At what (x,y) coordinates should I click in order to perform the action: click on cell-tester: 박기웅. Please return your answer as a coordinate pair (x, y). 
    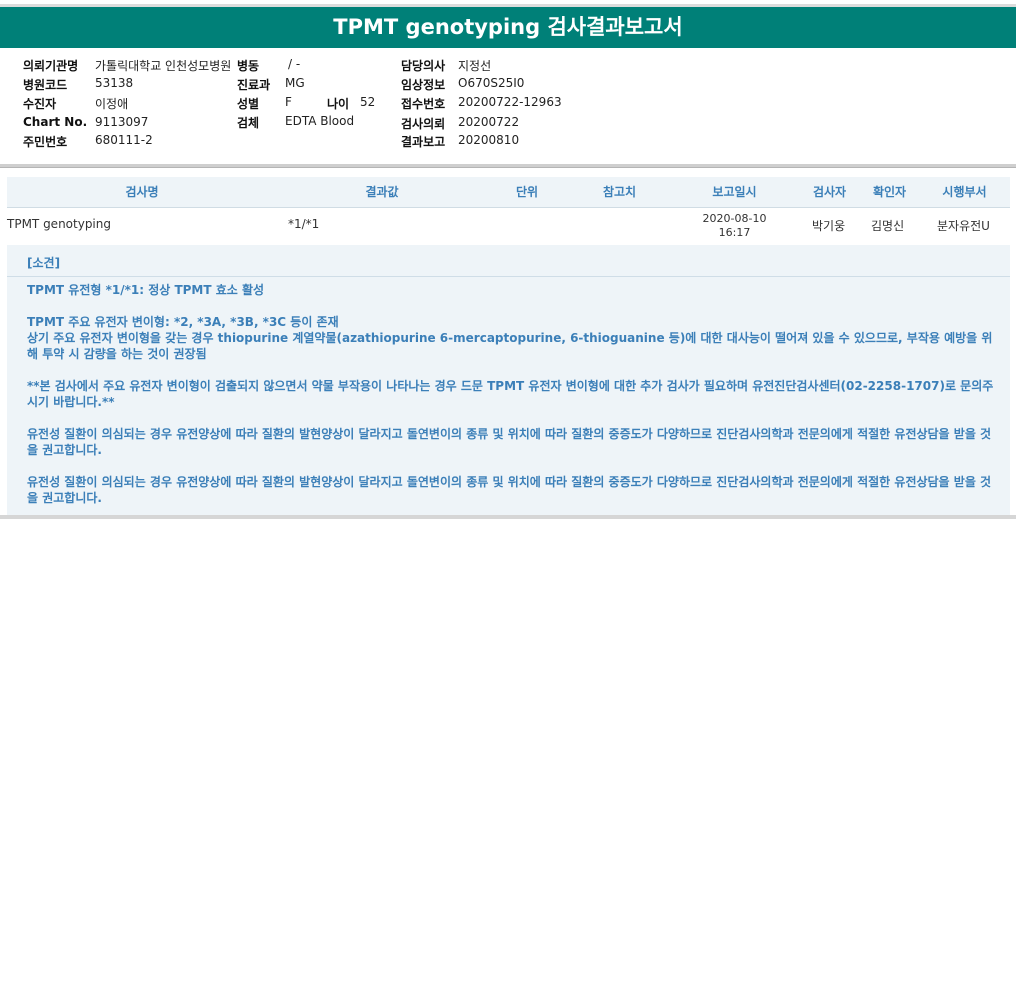
    Looking at the image, I should click on (829, 226).